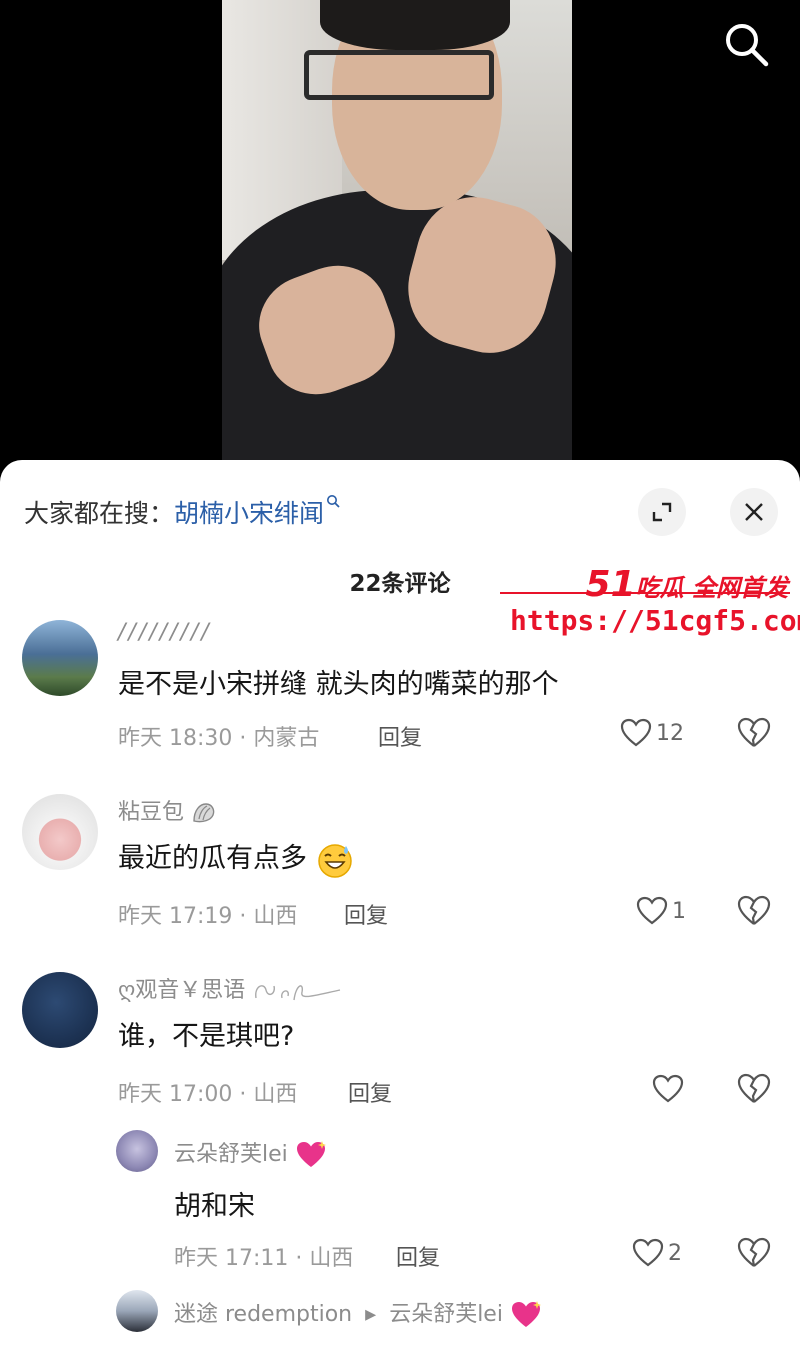 The image size is (800, 1351). I want to click on watermark-line1: 51吃瓜 全网首发, so click(686, 584).